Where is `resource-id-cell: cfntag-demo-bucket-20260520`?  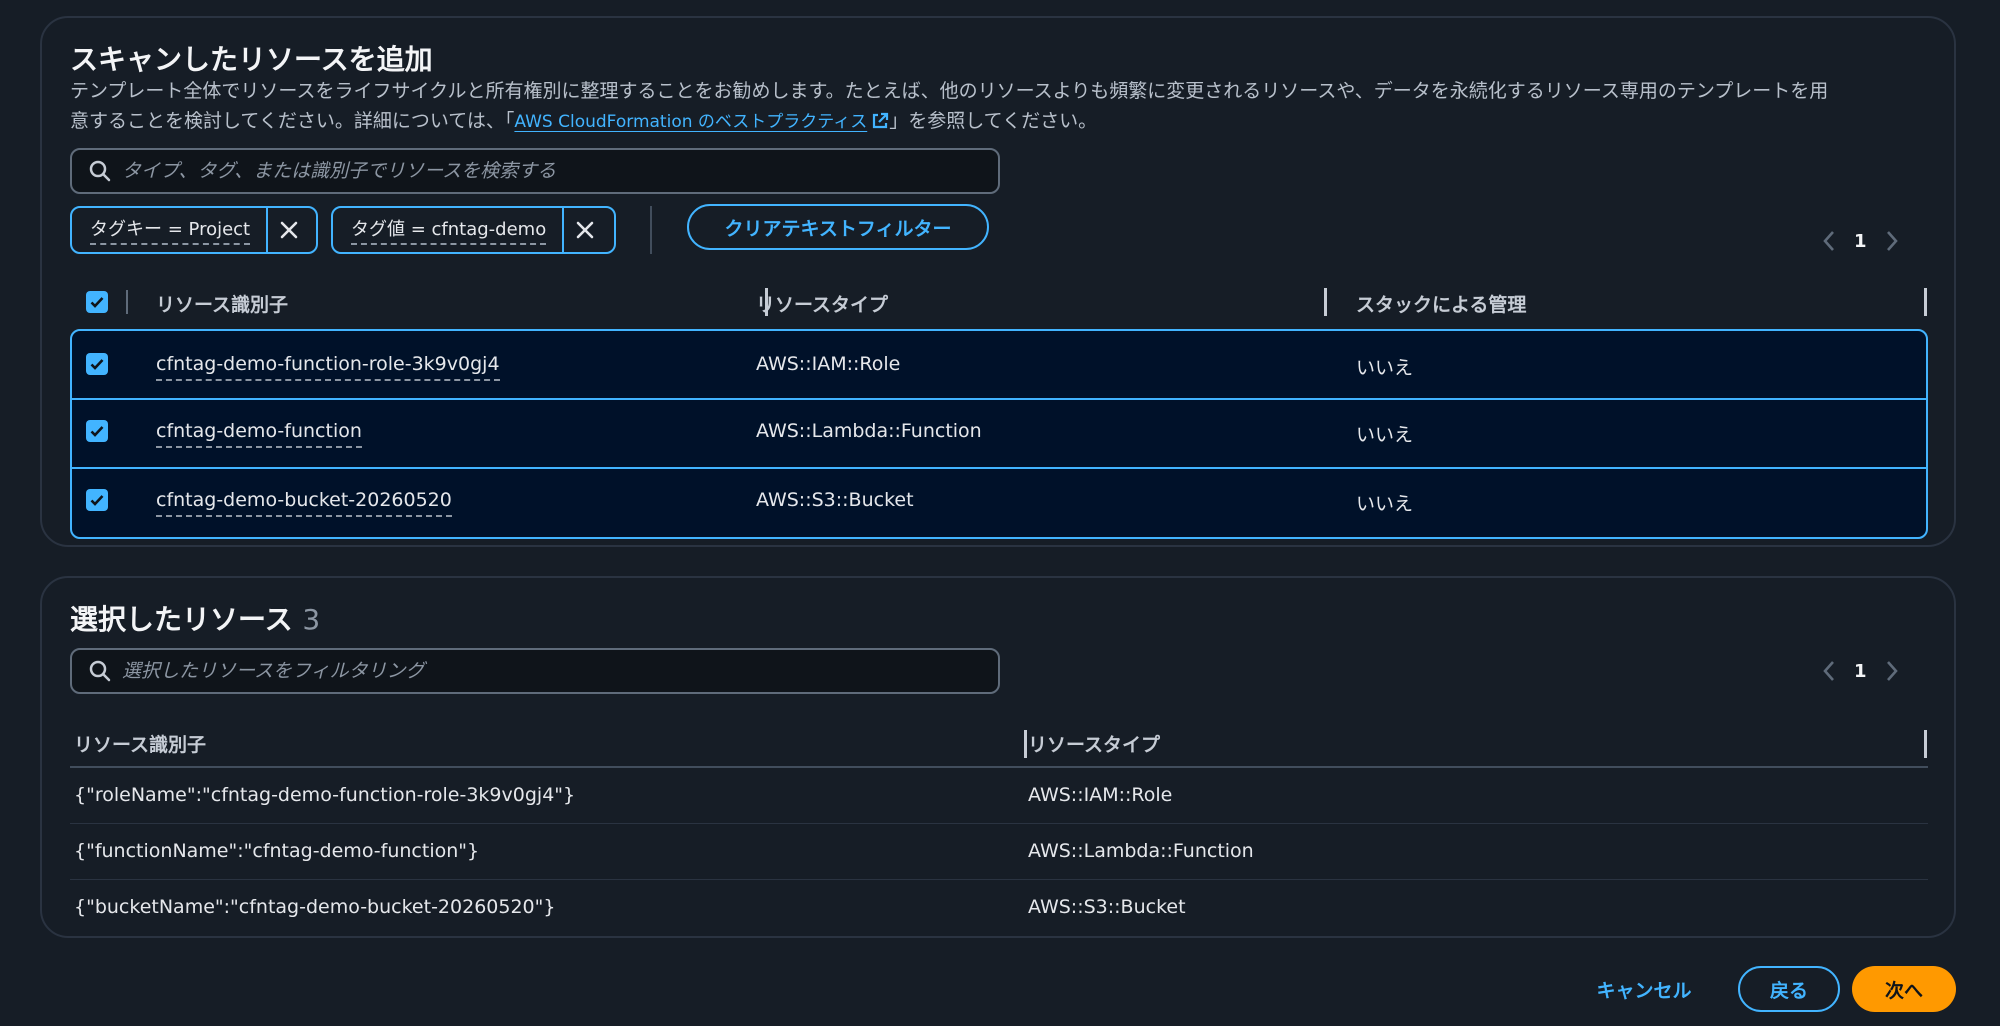 resource-id-cell: cfntag-demo-bucket-20260520 is located at coordinates (304, 503).